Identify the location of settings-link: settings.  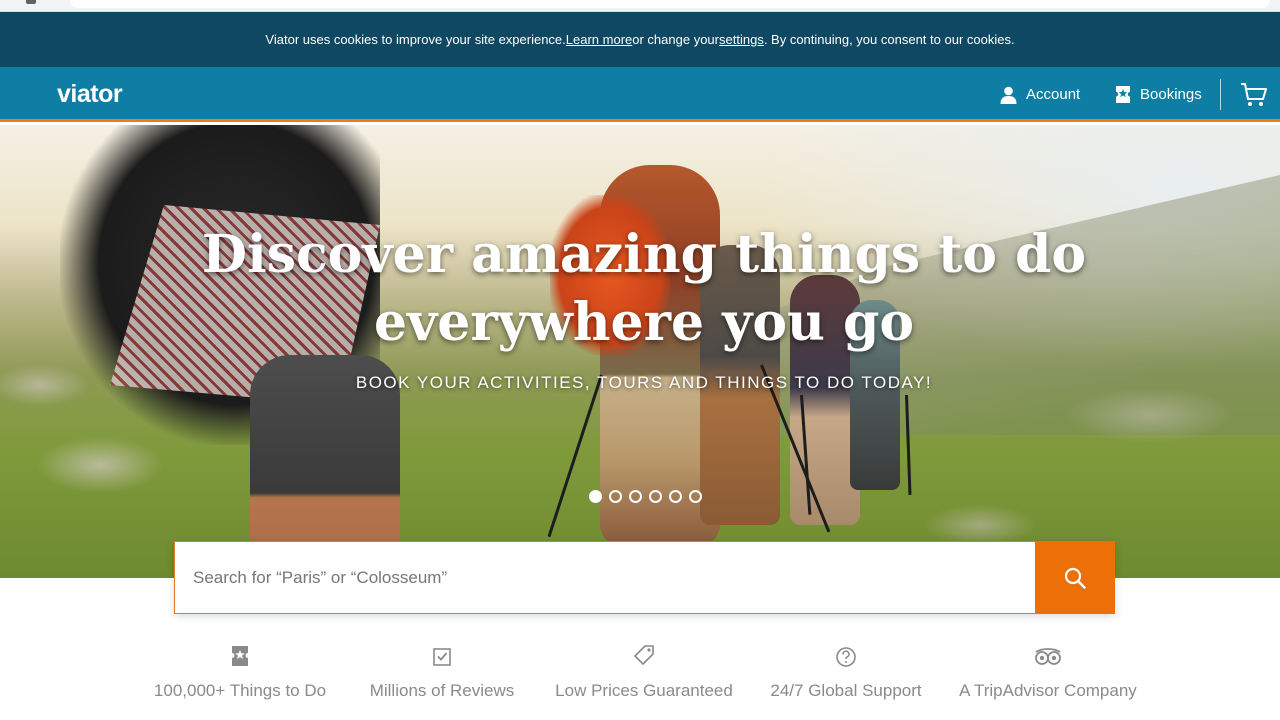
(741, 39).